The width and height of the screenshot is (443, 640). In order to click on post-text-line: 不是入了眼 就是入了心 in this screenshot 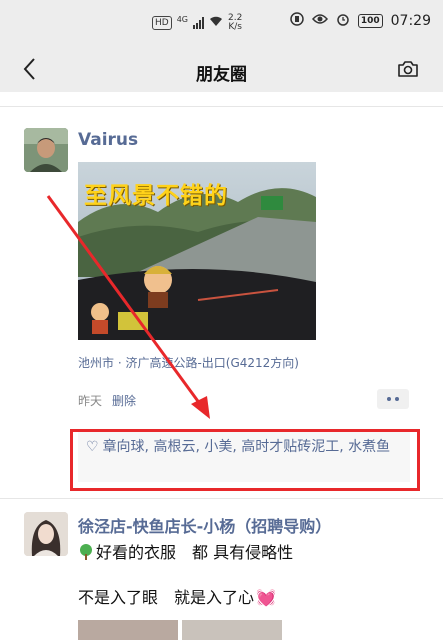, I will do `click(166, 597)`.